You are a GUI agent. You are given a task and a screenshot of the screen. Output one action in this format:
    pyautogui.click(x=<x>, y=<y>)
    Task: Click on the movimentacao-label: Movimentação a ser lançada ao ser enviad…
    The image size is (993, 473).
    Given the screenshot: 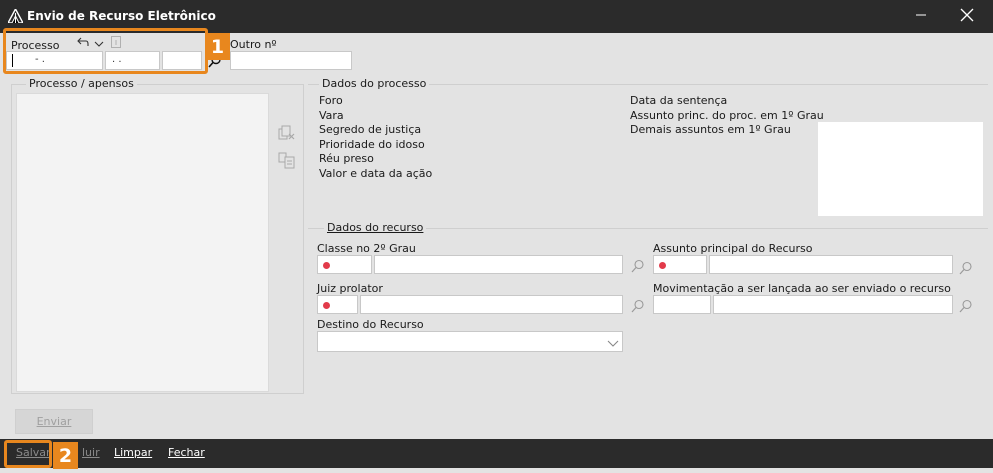 What is the action you would take?
    pyautogui.click(x=802, y=288)
    